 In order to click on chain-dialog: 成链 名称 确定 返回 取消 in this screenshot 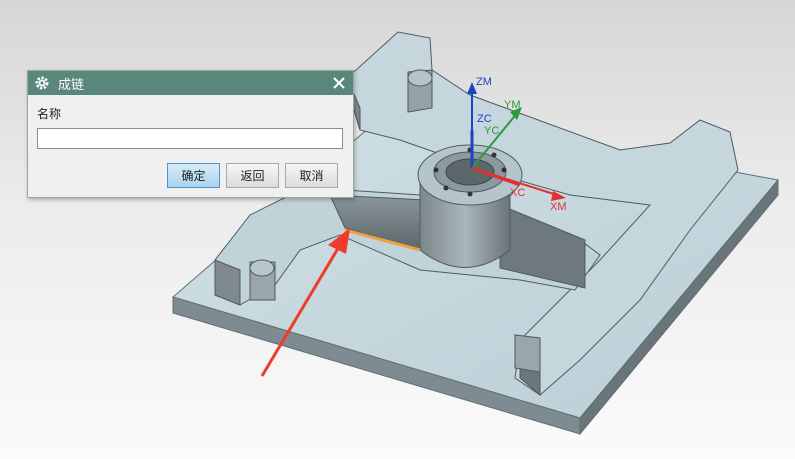, I will do `click(190, 134)`.